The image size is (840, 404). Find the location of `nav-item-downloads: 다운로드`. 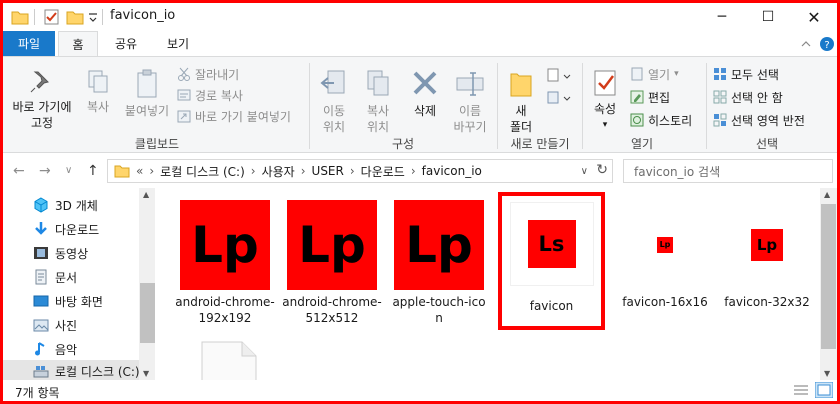

nav-item-downloads: 다운로드 is located at coordinates (66, 229).